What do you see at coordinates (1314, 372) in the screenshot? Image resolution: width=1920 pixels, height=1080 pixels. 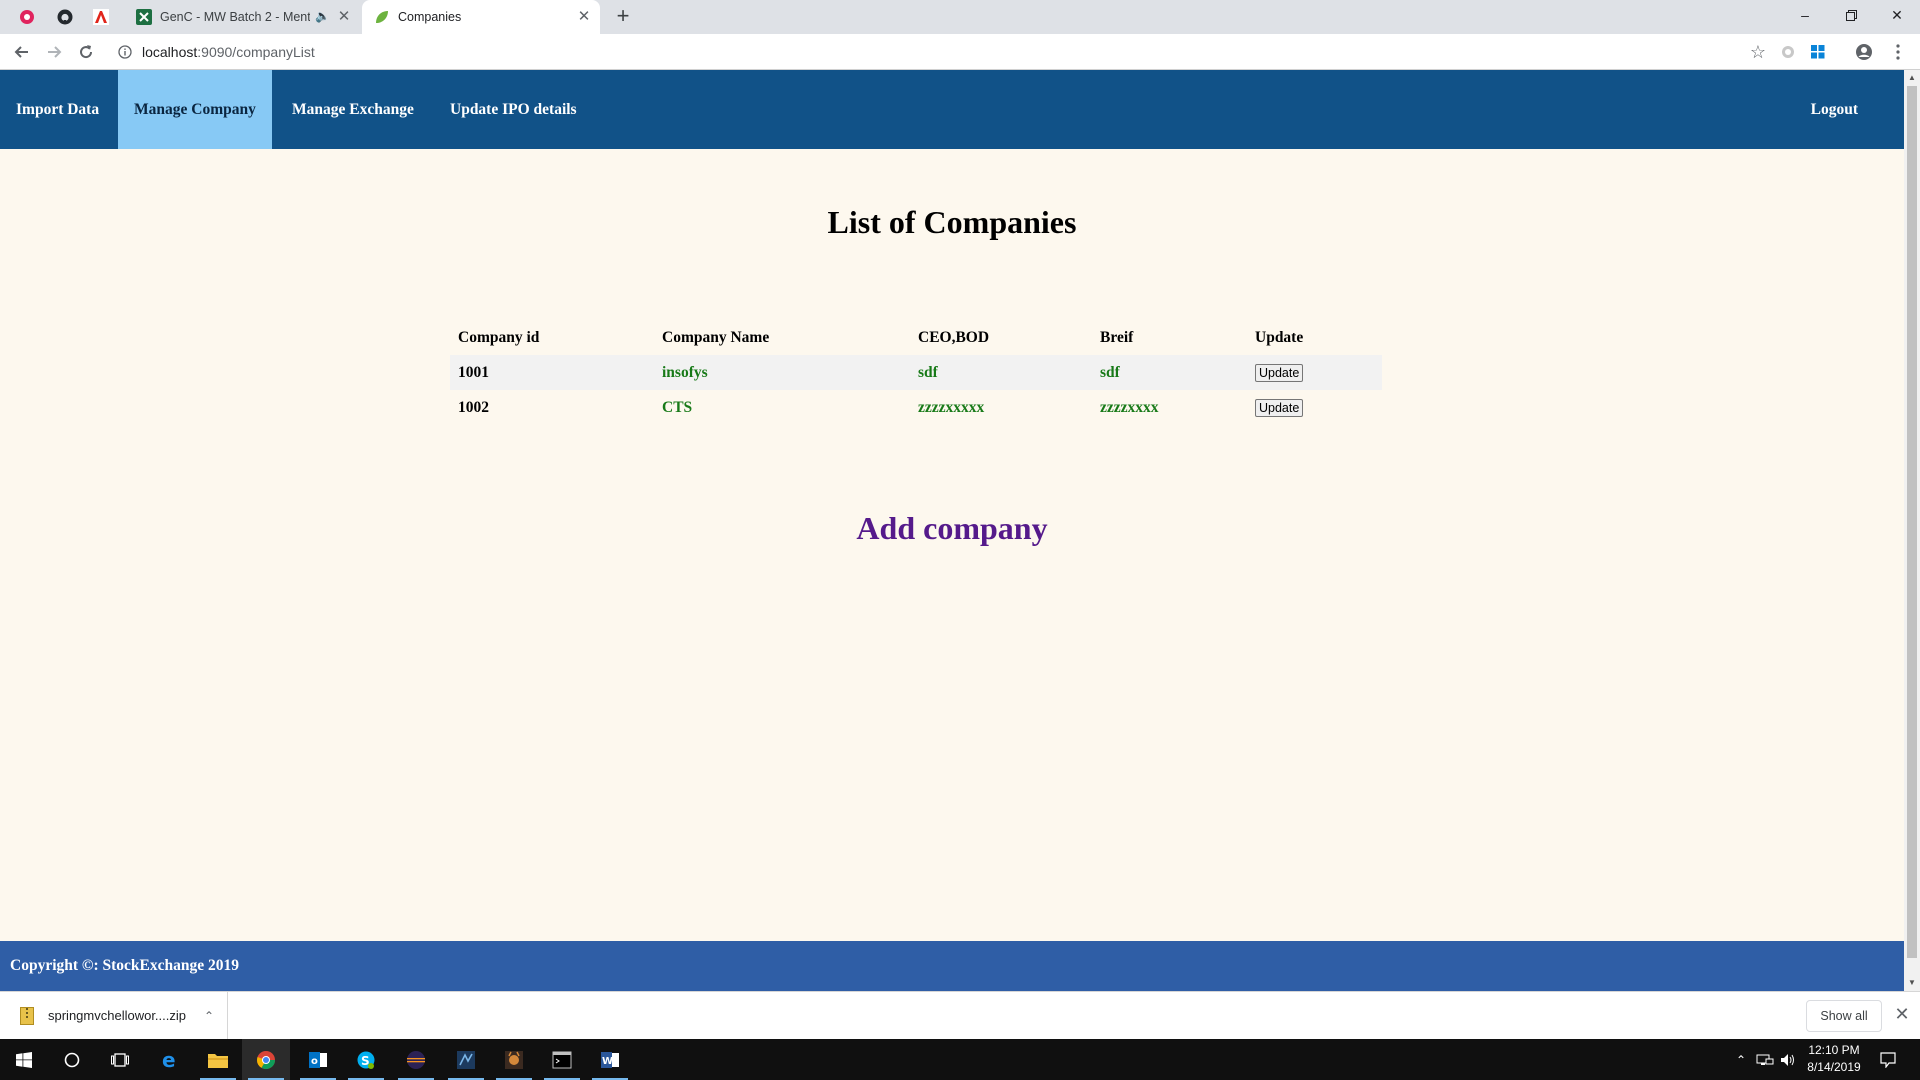 I see `cell-update: Update` at bounding box center [1314, 372].